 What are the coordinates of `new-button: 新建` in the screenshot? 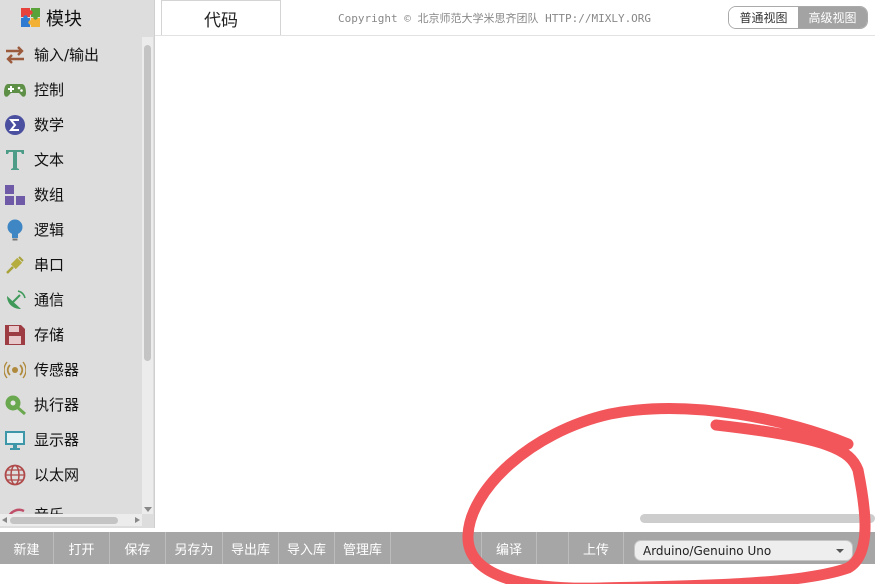 It's located at (27, 548).